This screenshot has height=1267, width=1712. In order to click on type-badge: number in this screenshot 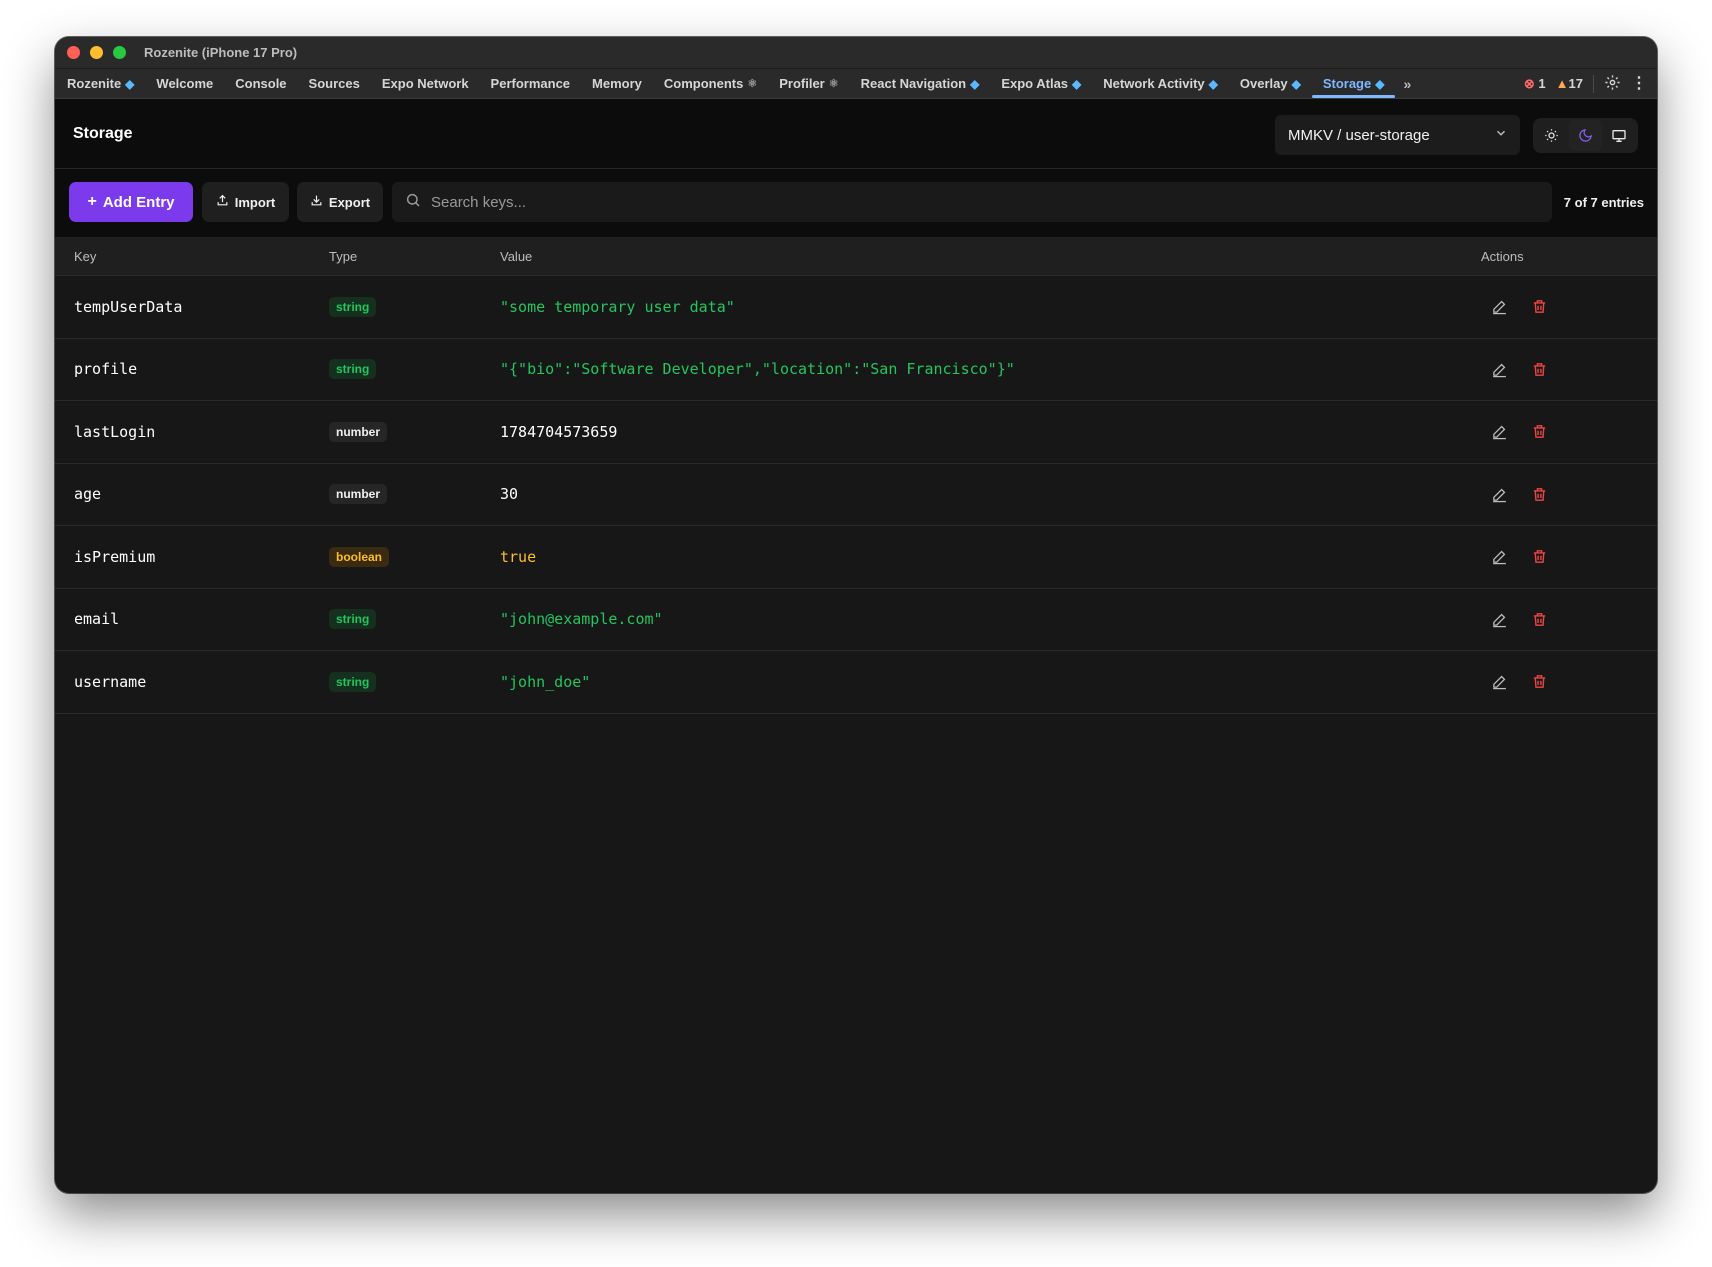, I will do `click(358, 431)`.